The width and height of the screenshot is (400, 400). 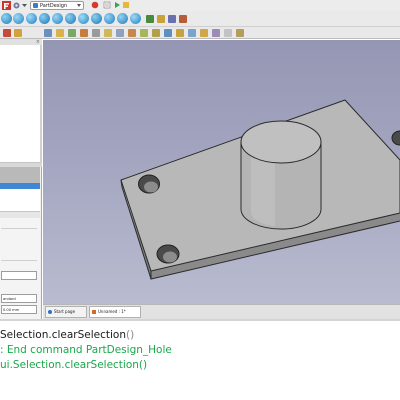 What do you see at coordinates (63, 335) in the screenshot?
I see `console-text: Selection.clearSelection` at bounding box center [63, 335].